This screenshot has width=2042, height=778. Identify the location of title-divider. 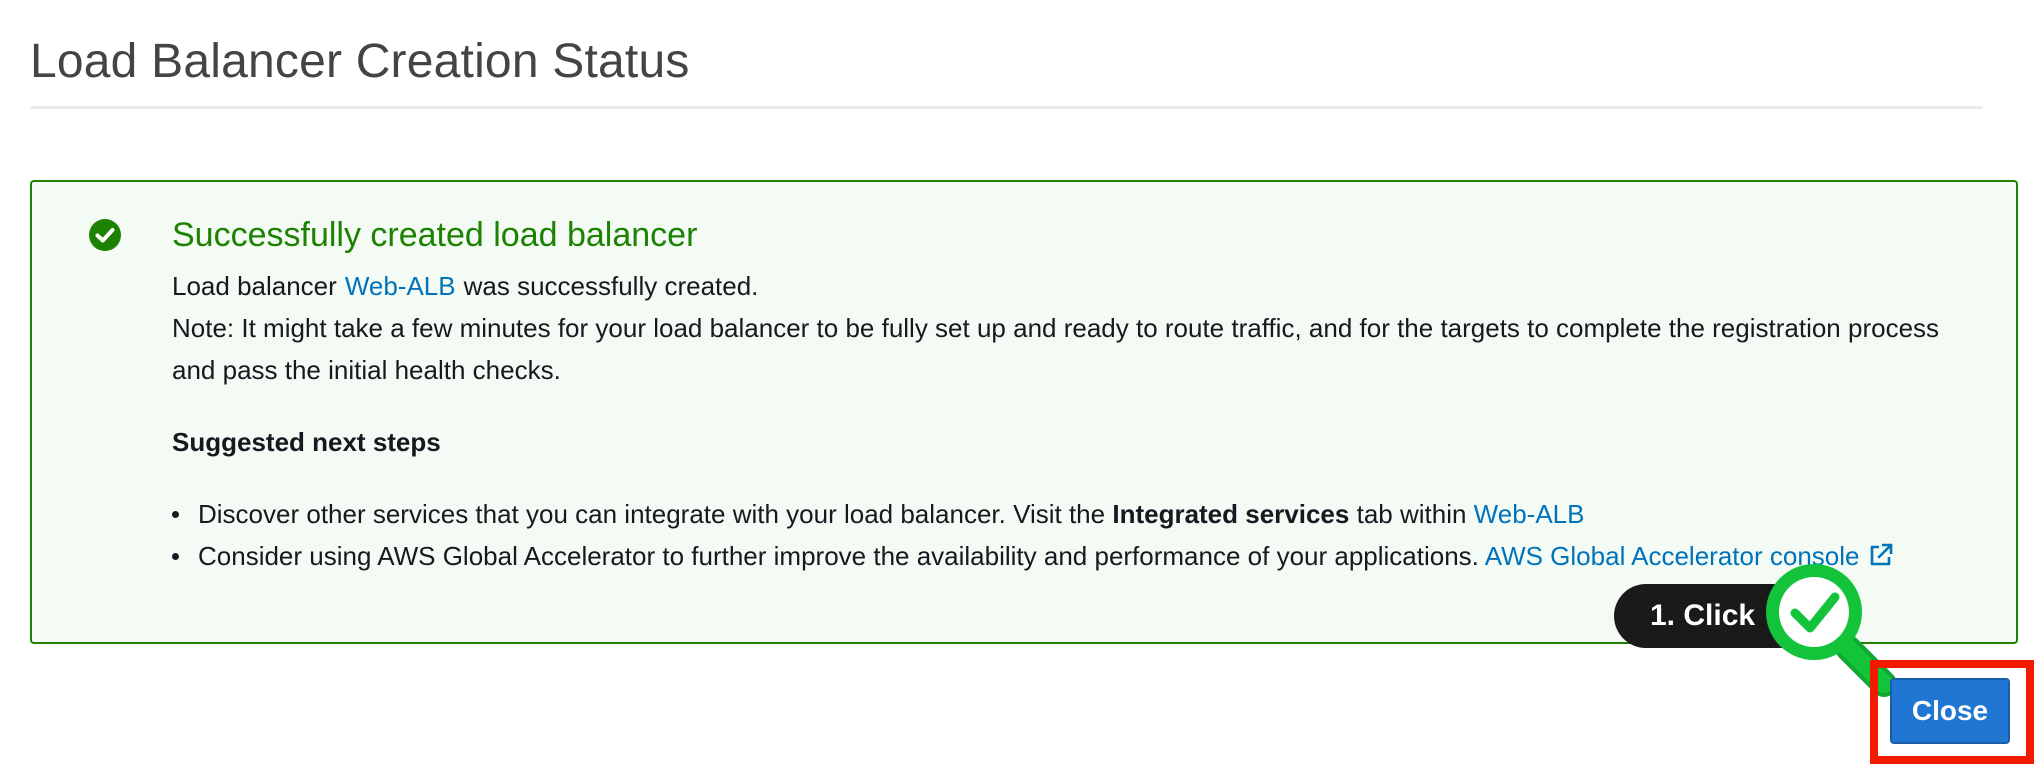
(1006, 107).